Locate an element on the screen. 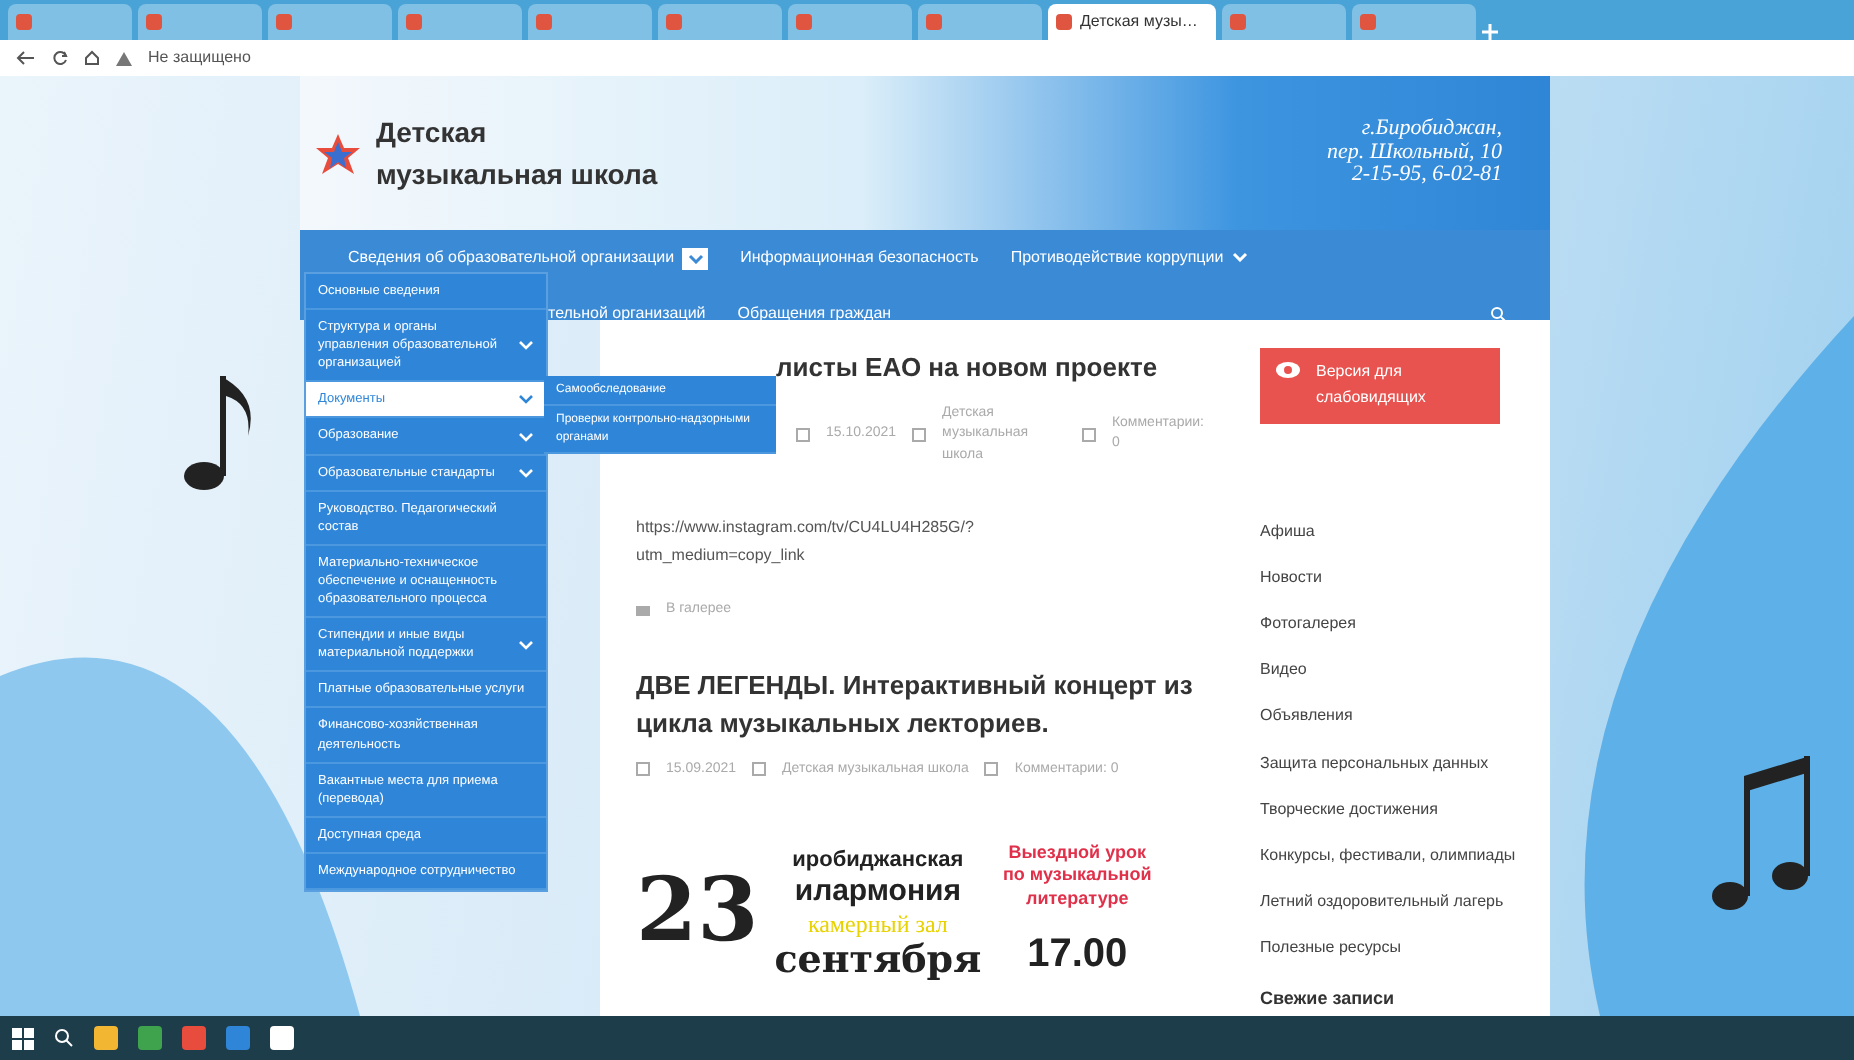 Image resolution: width=1854 pixels, height=1060 pixels. sidebar-link: Творческие достижения is located at coordinates (1395, 808).